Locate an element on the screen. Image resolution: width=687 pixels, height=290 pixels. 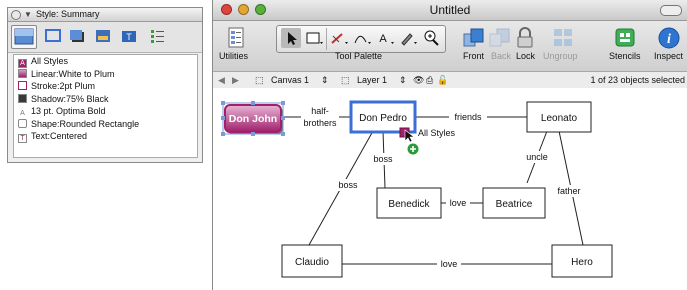
arrow-pointer-icon is located at coordinates (292, 38).